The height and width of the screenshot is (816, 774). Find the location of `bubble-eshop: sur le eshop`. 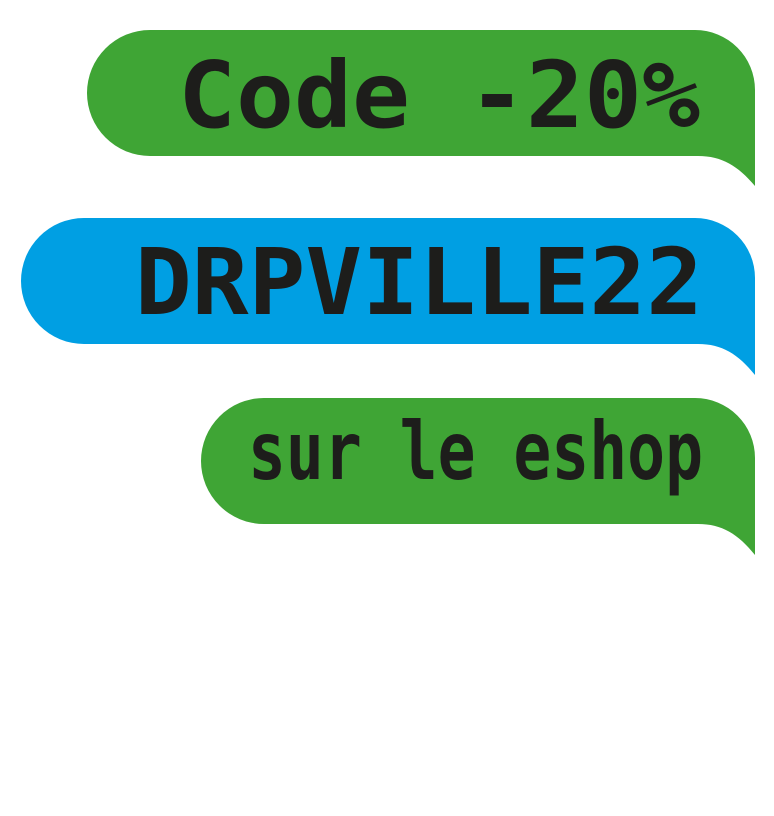

bubble-eshop: sur le eshop is located at coordinates (478, 476).